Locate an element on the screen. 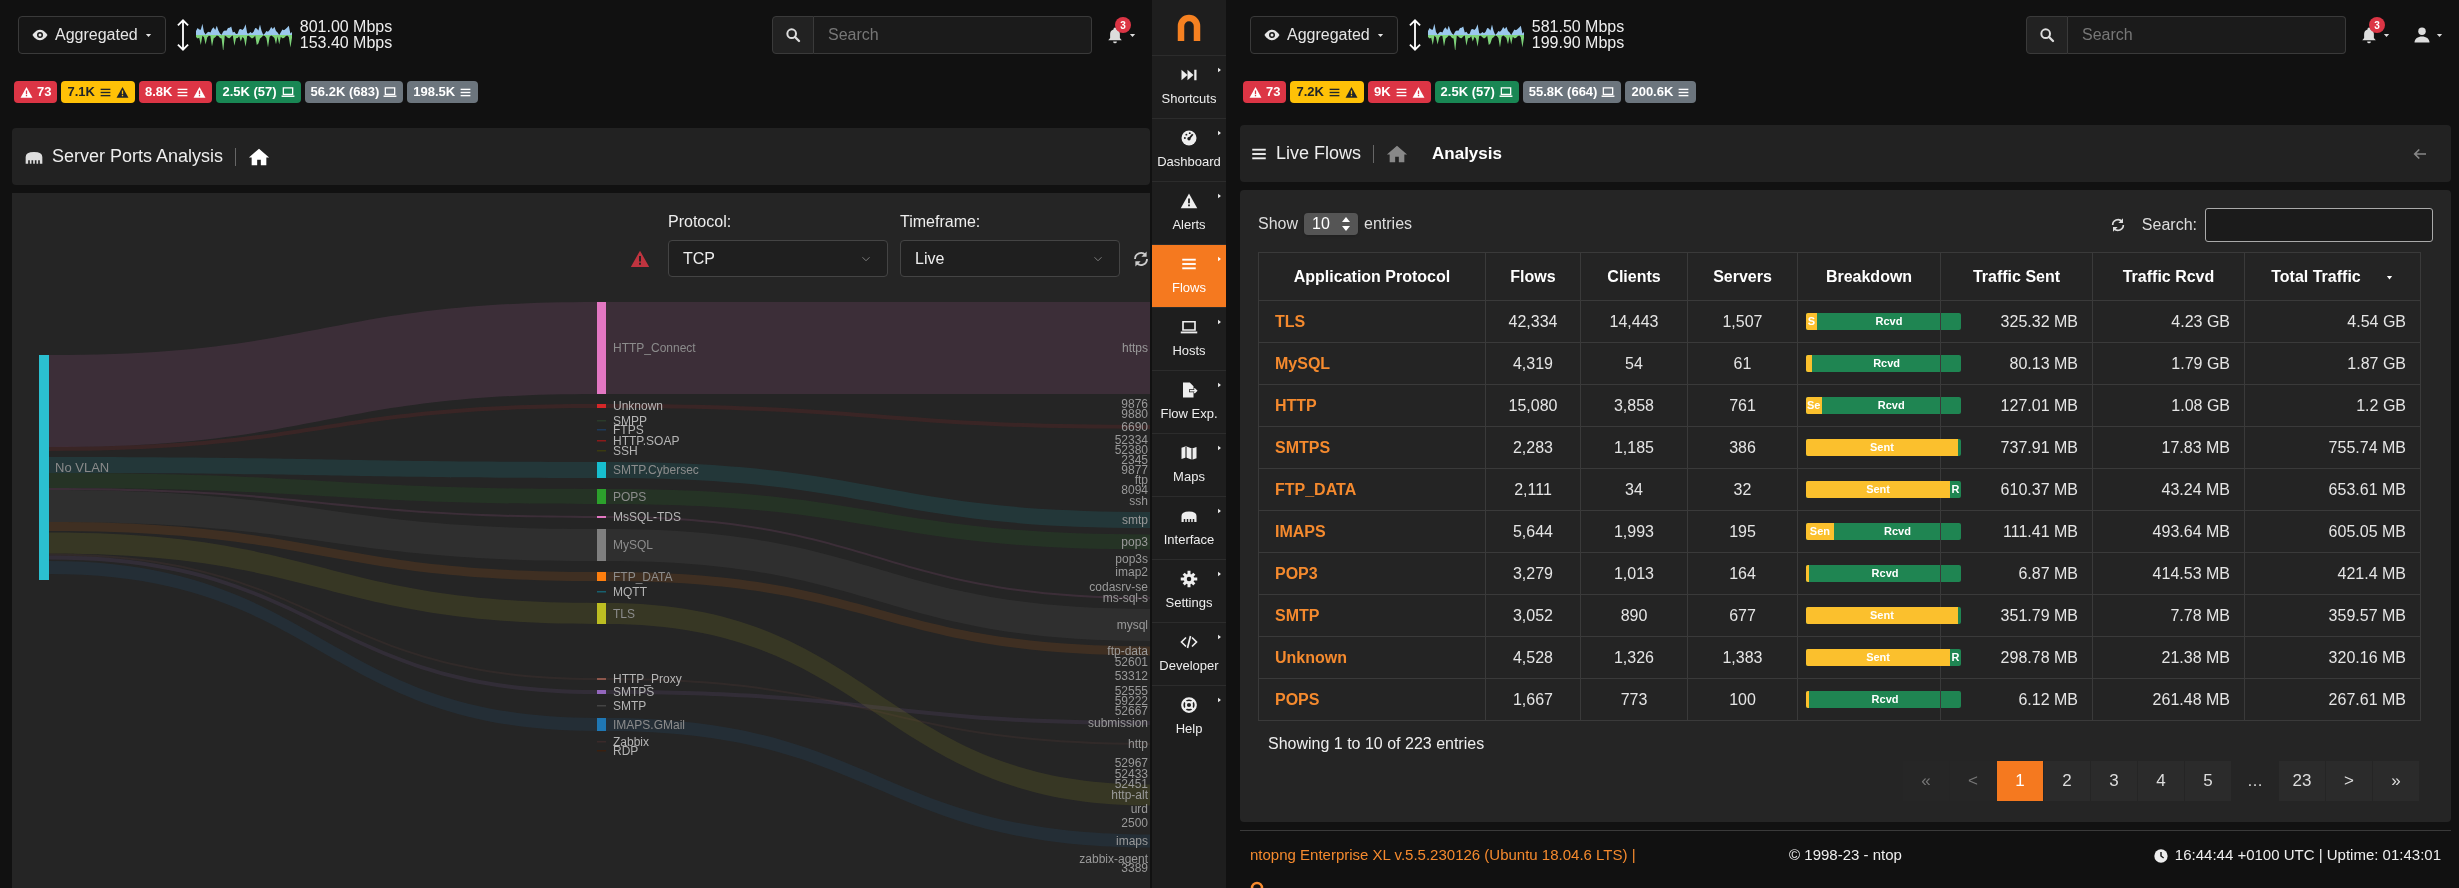 The height and width of the screenshot is (888, 2459). table-cell: 17.83 MB is located at coordinates (2168, 447).